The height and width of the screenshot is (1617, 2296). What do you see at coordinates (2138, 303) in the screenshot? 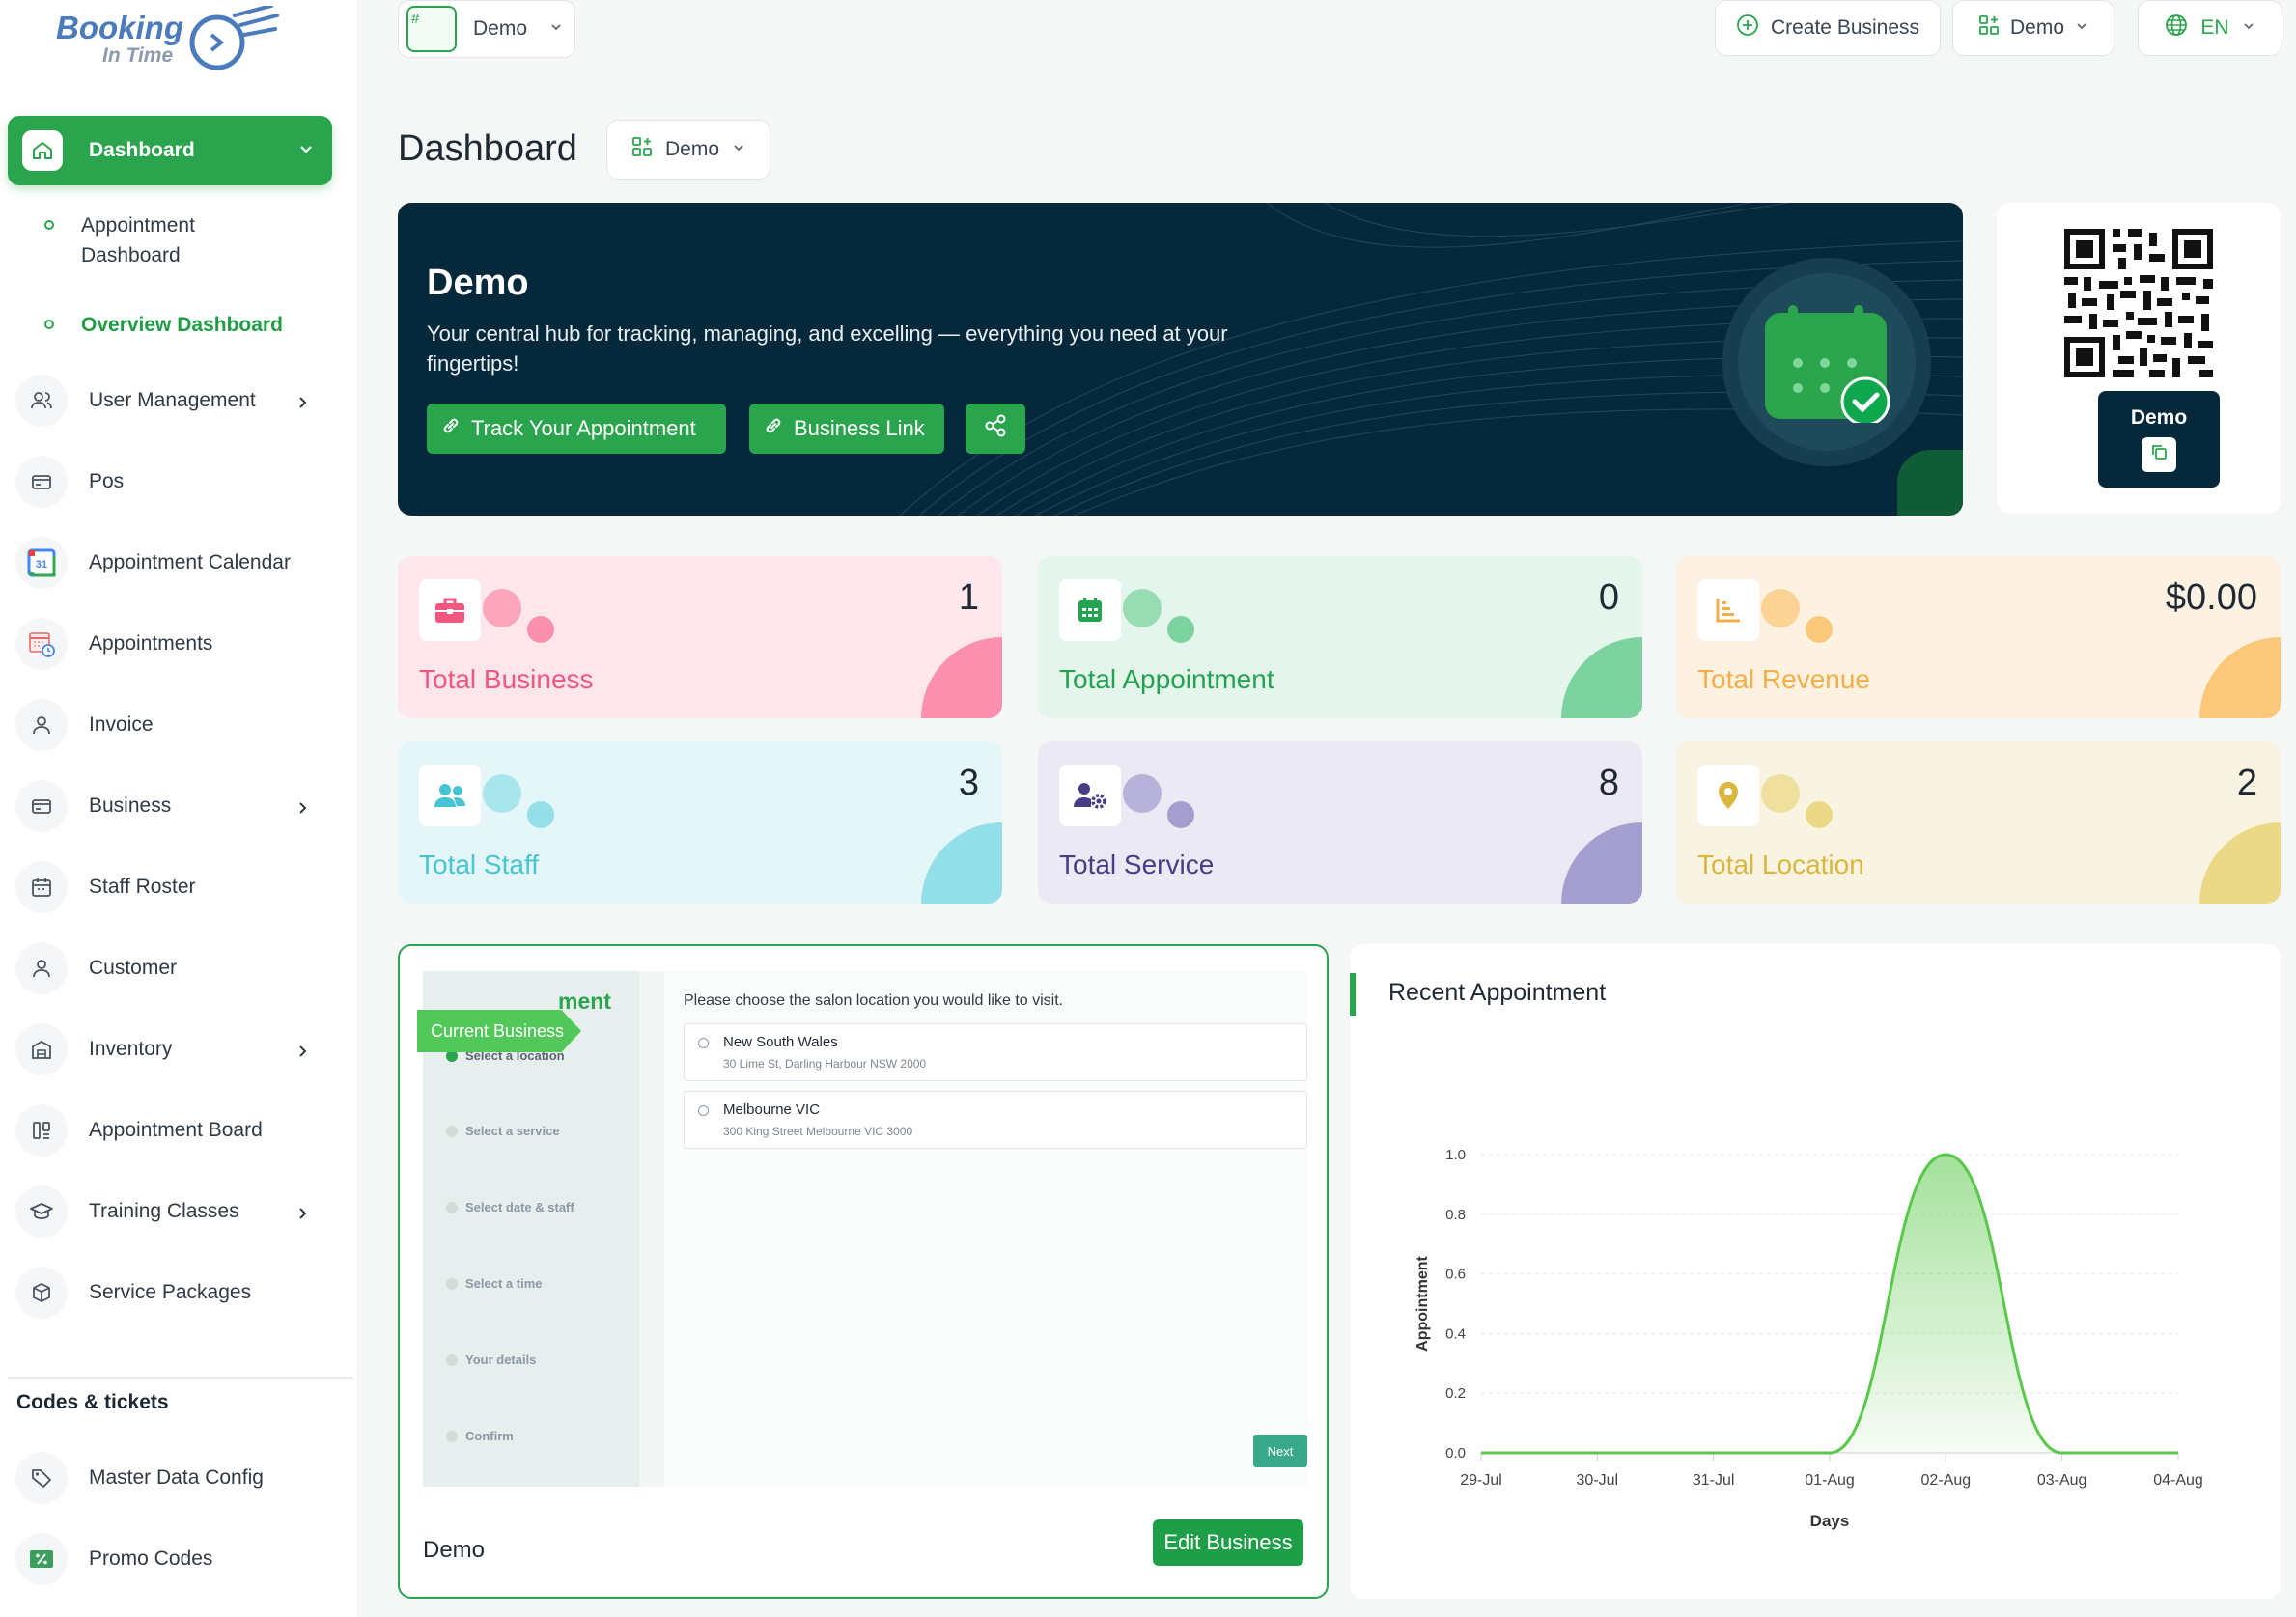
I see `qr-code-image` at bounding box center [2138, 303].